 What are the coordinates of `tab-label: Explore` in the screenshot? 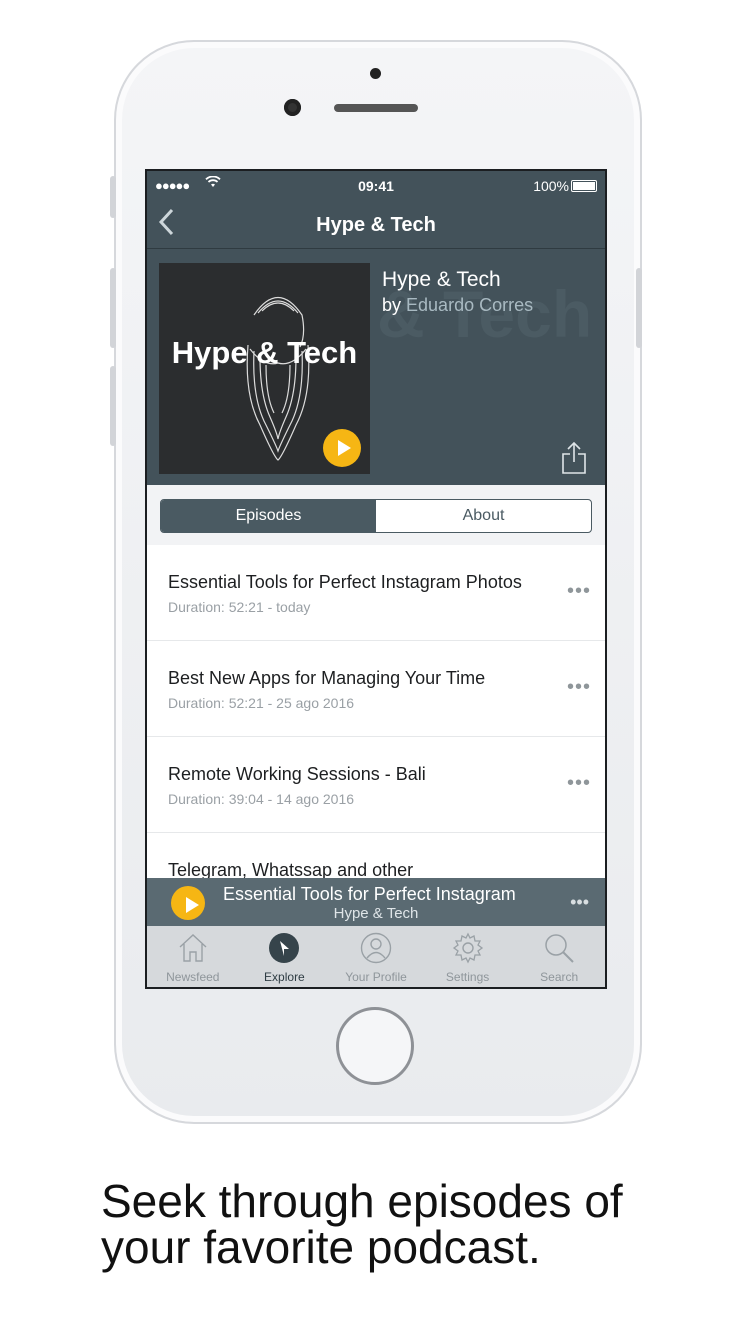 It's located at (284, 977).